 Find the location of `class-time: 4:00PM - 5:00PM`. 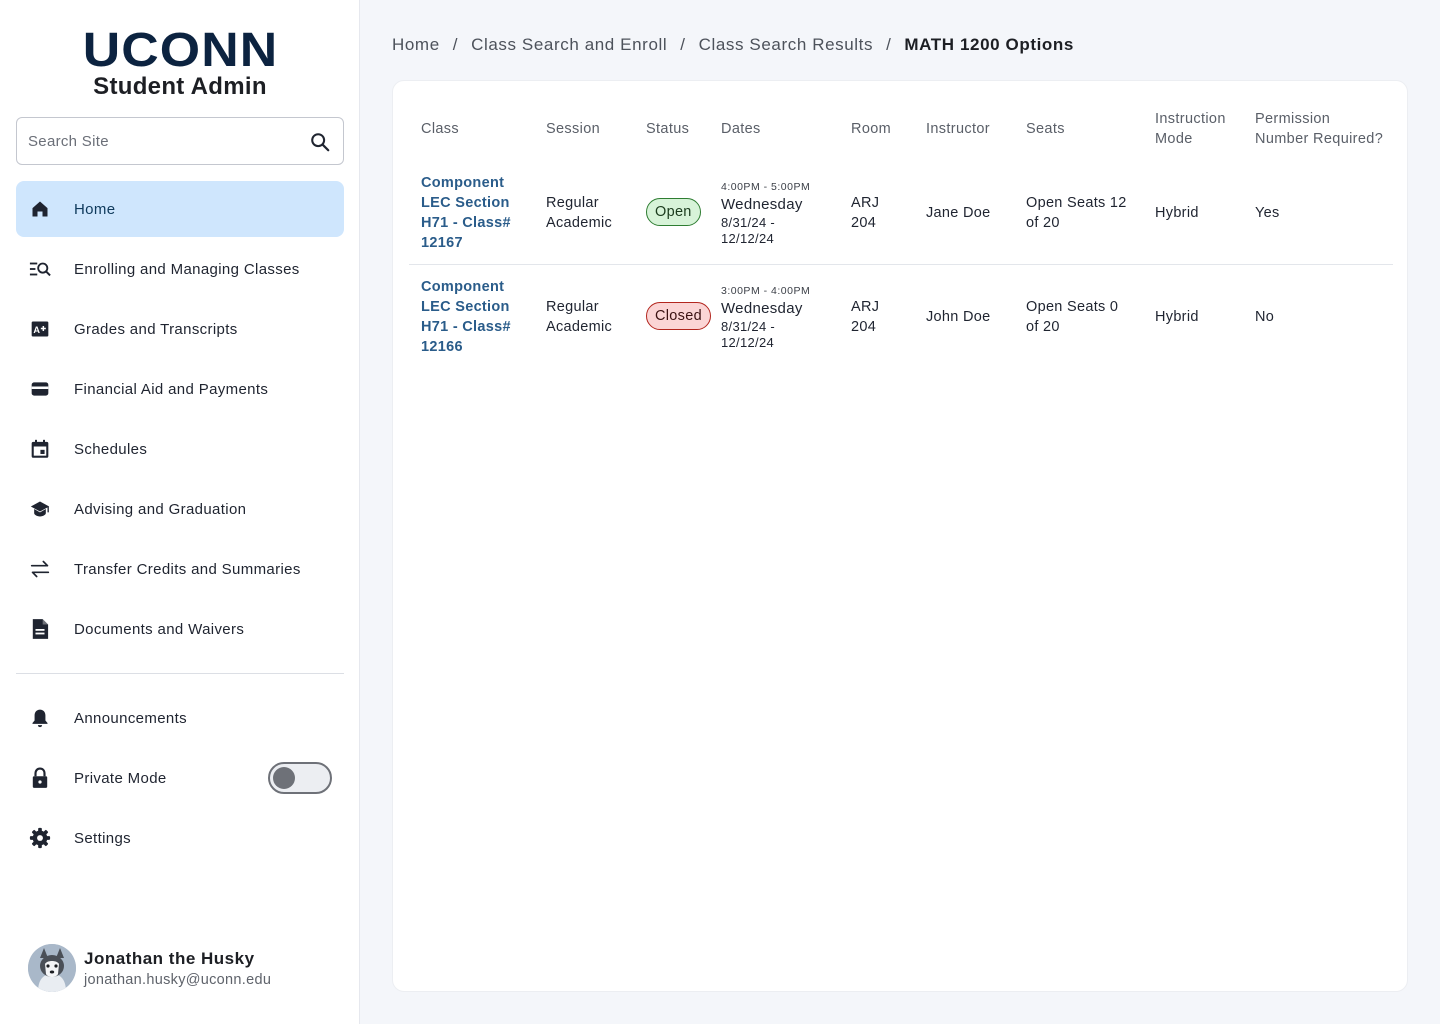

class-time: 4:00PM - 5:00PM is located at coordinates (766, 187).